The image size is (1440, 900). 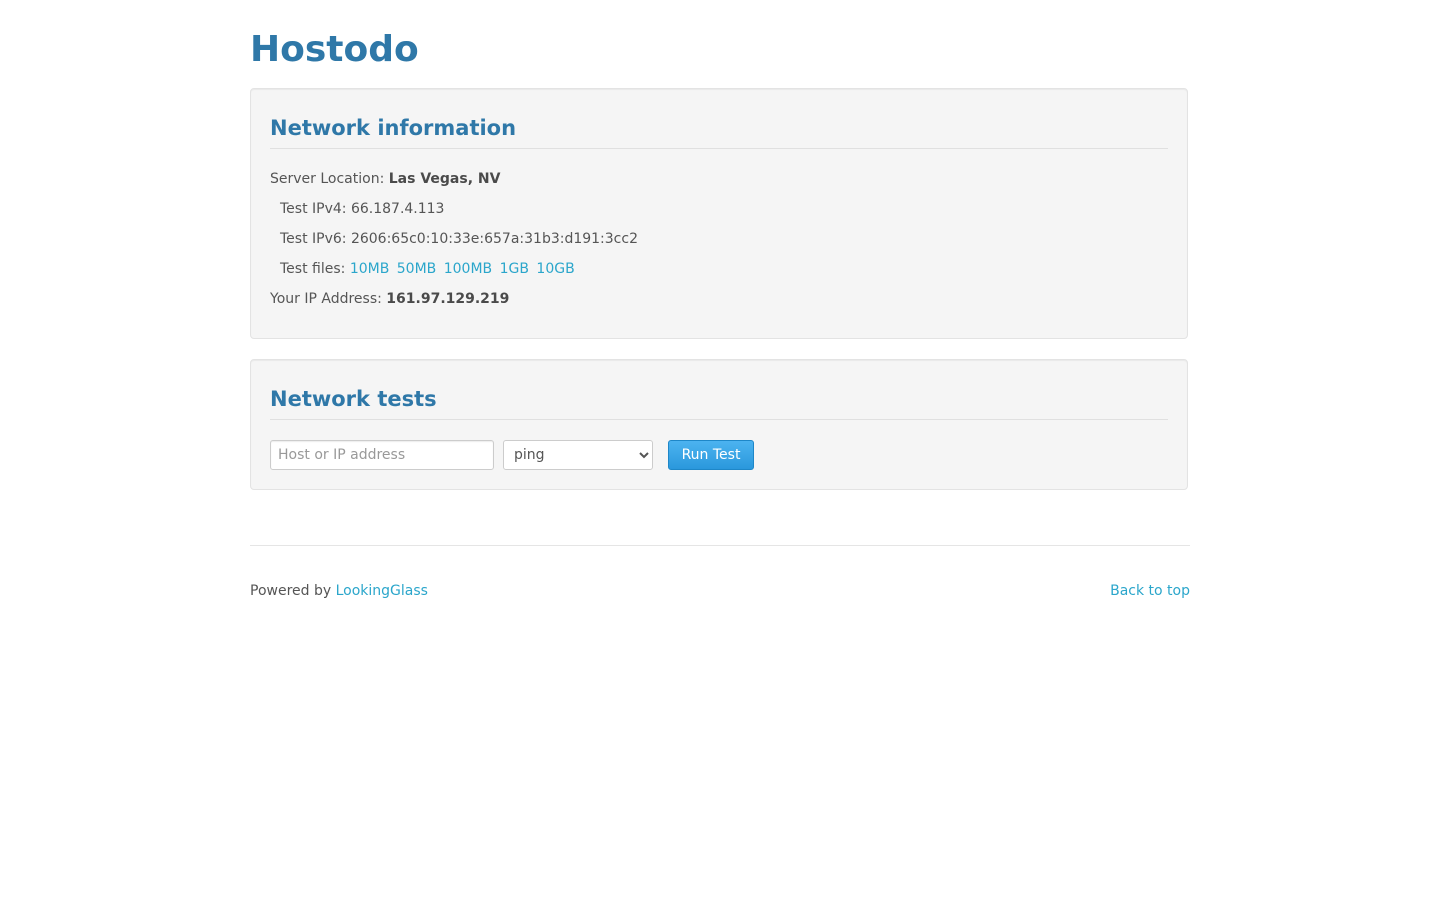 What do you see at coordinates (578, 455) in the screenshot?
I see `test-type-select: ping` at bounding box center [578, 455].